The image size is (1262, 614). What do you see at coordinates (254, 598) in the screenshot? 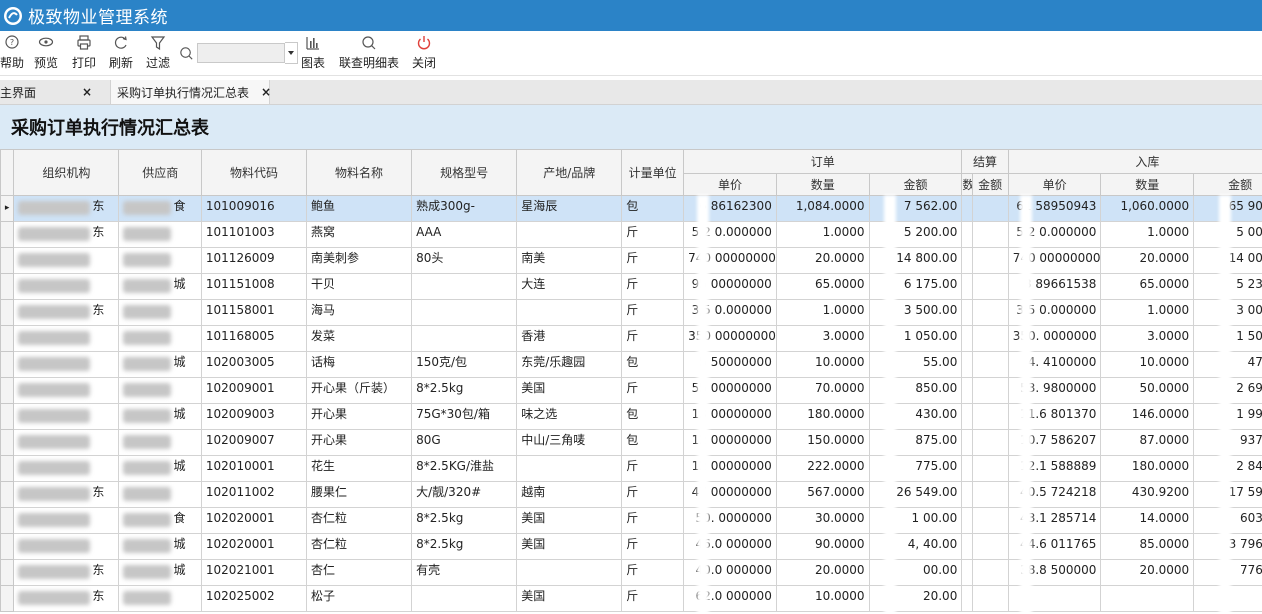
I see `cell-code: 102025002` at bounding box center [254, 598].